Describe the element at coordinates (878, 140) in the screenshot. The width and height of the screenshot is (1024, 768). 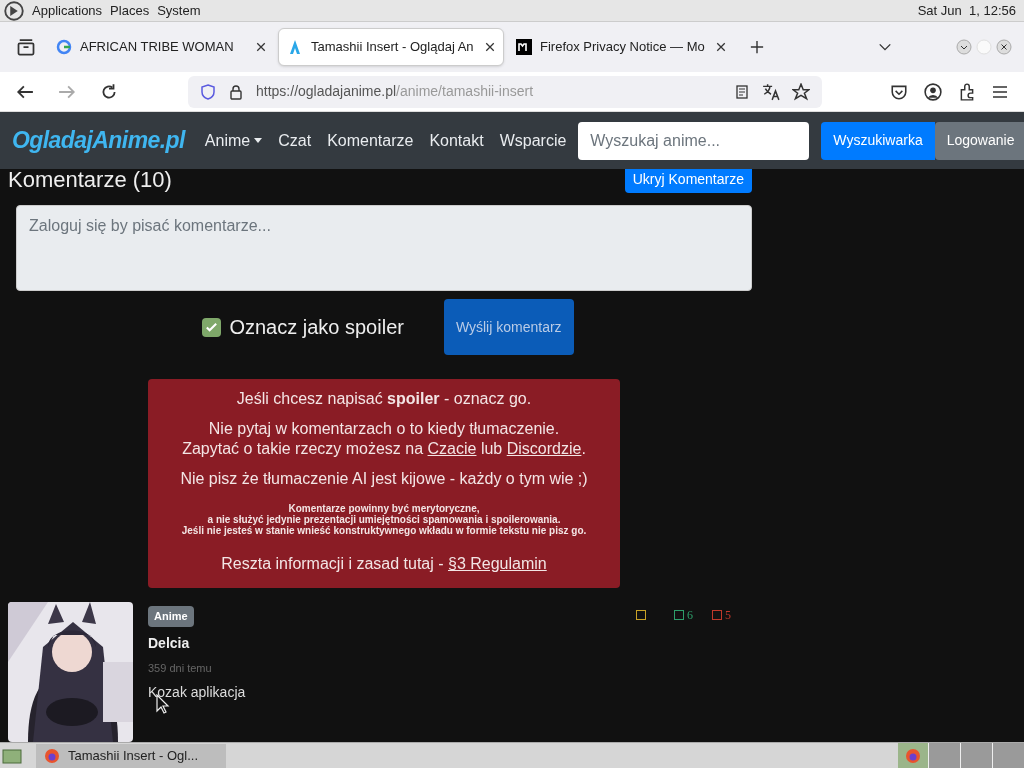
I see `search-button: Wyszukiwarka` at that location.